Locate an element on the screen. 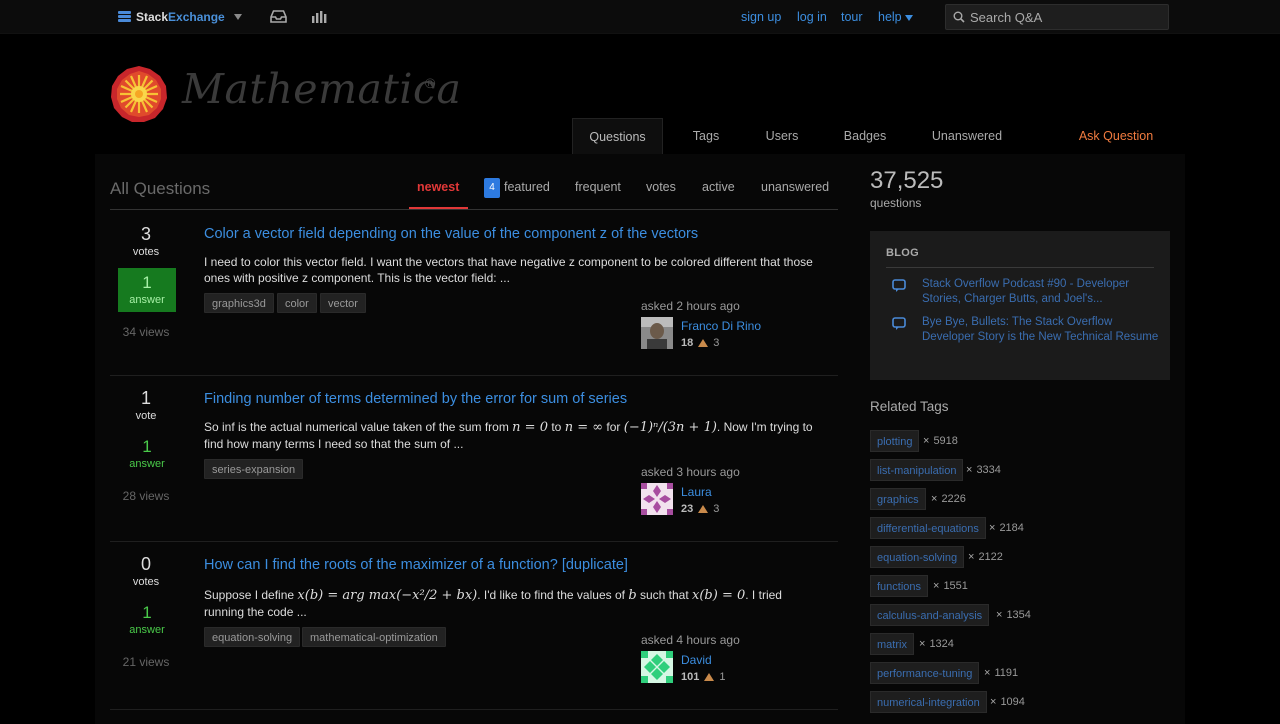  answer-count-accepted: 1 answer is located at coordinates (147, 290).